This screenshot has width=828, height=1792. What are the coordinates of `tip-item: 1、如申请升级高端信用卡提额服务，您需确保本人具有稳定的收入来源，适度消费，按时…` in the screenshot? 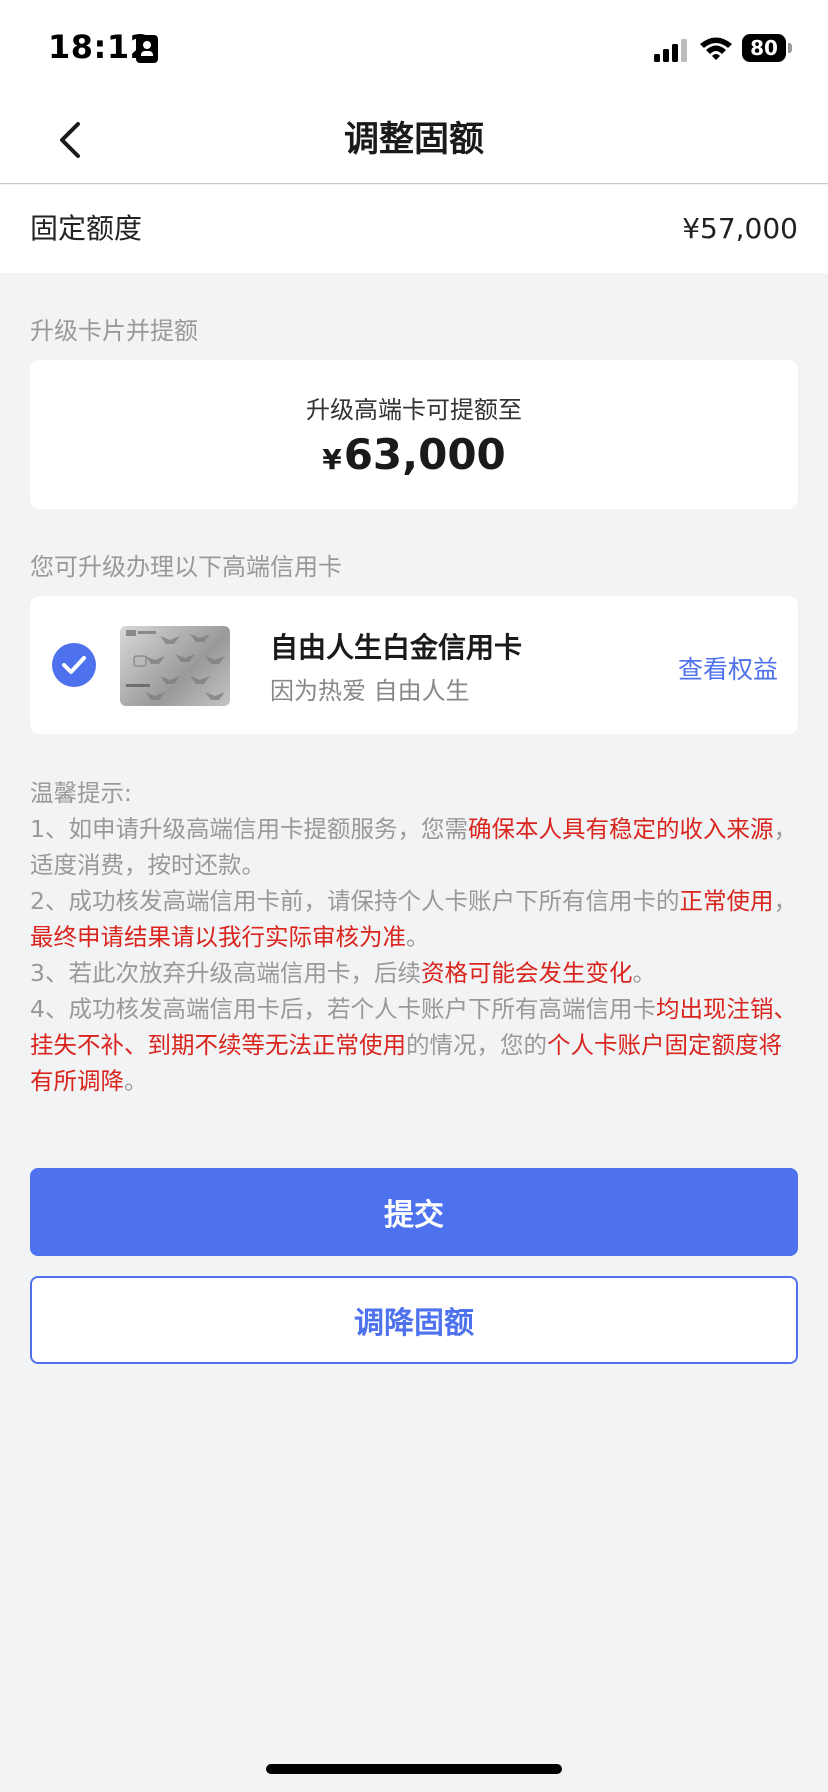 It's located at (415, 847).